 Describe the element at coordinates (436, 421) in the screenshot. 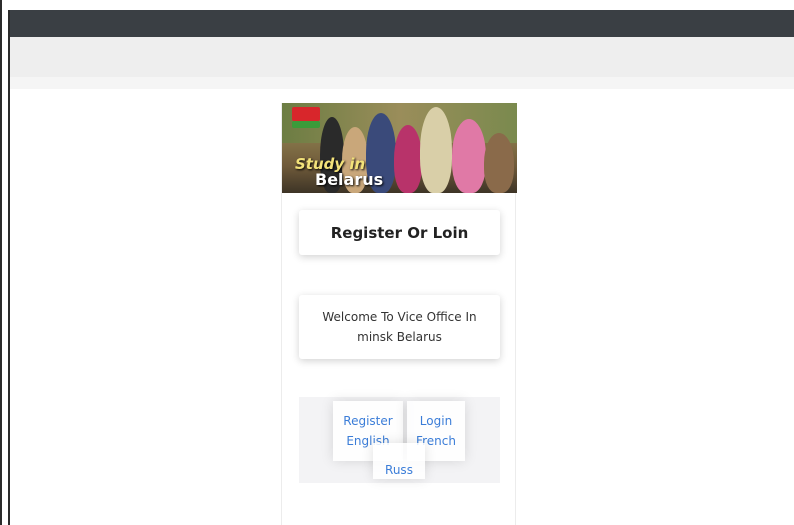

I see `login-link: Login` at that location.